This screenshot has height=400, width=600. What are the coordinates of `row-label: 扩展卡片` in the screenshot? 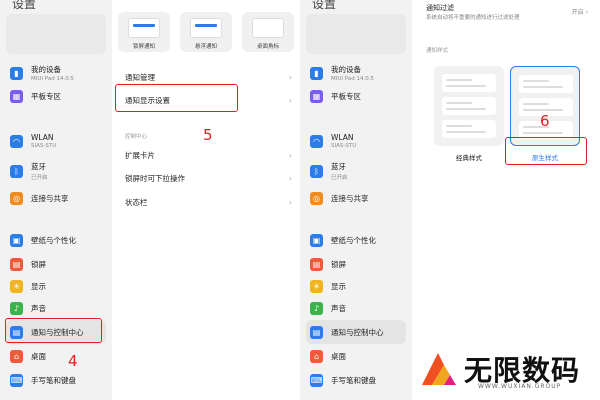 It's located at (140, 155).